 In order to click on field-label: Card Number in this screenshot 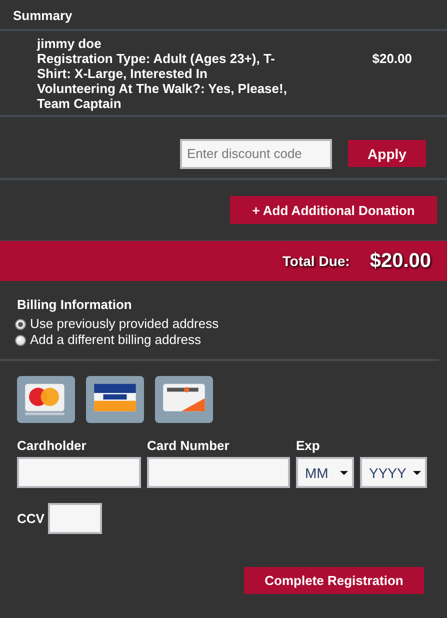, I will do `click(188, 446)`.